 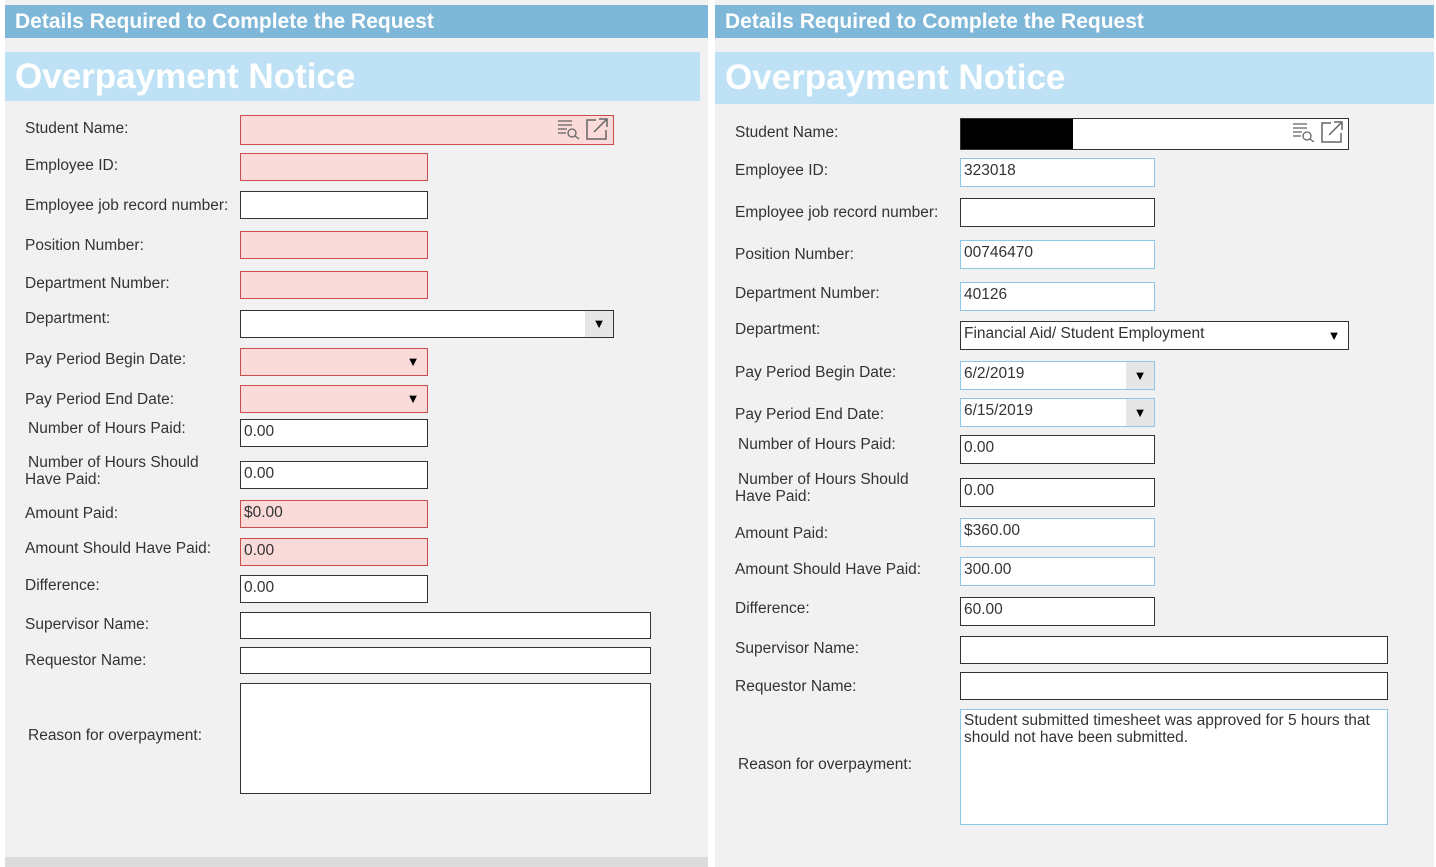 What do you see at coordinates (1057, 296) in the screenshot?
I see `department-number-field: 40126` at bounding box center [1057, 296].